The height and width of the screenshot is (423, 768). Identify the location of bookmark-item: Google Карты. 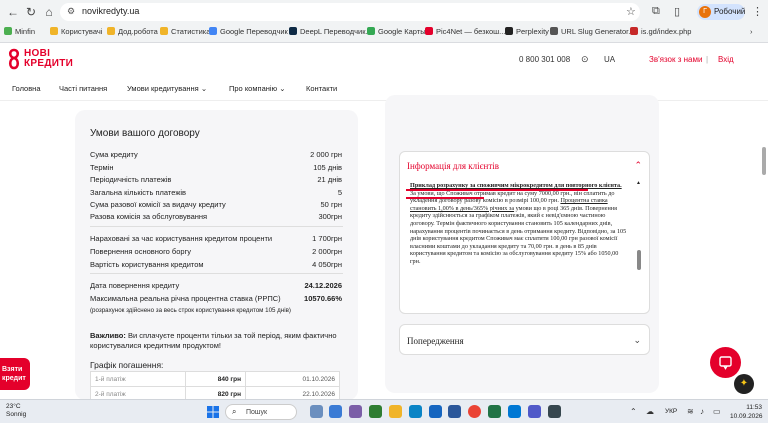
(396, 31).